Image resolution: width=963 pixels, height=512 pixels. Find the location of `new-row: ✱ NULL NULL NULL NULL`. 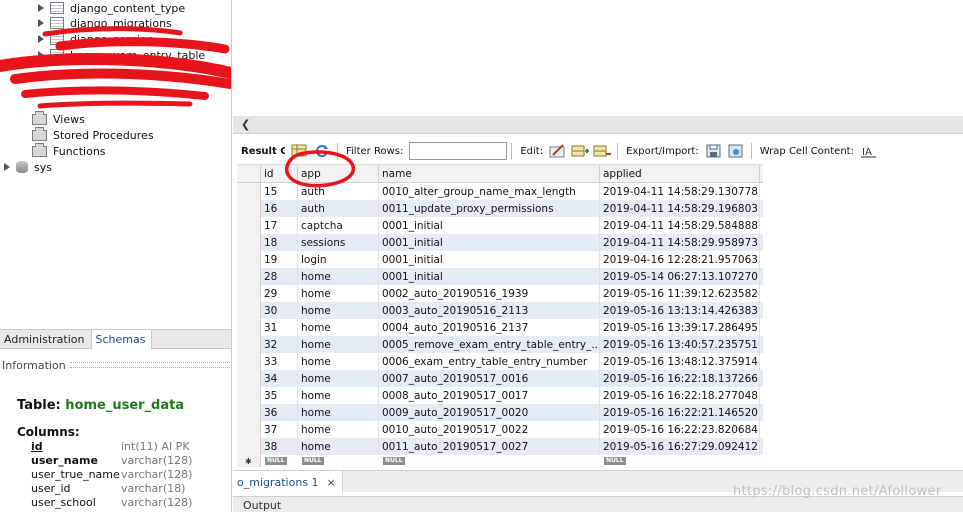

new-row: ✱ NULL NULL NULL NULL is located at coordinates (500, 461).